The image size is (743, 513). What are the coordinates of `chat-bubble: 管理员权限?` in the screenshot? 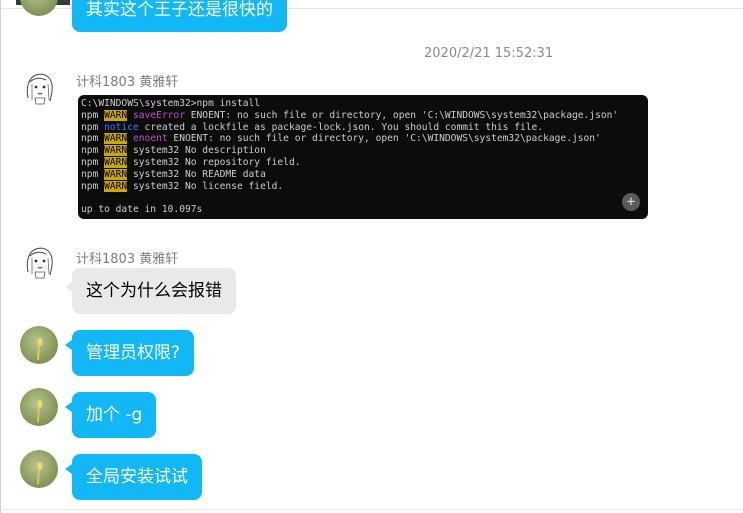 It's located at (133, 353).